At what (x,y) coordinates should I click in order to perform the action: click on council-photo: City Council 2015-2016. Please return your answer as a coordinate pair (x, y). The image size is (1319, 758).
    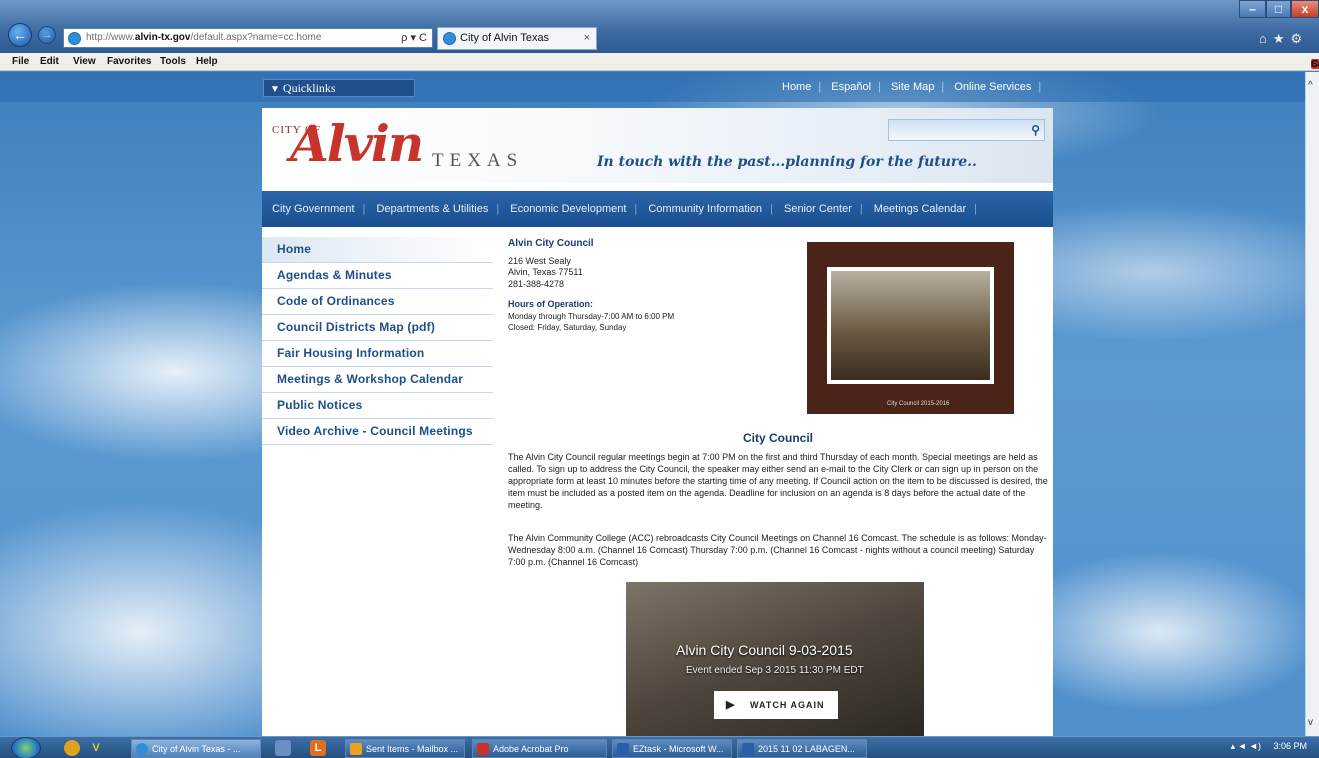
    Looking at the image, I should click on (910, 328).